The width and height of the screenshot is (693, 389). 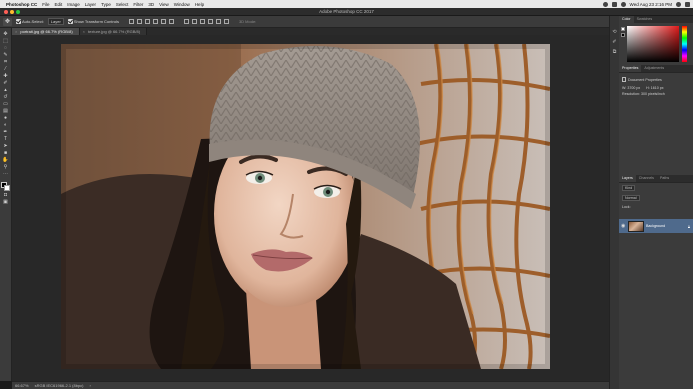 I want to click on hue-slider, so click(x=684, y=44).